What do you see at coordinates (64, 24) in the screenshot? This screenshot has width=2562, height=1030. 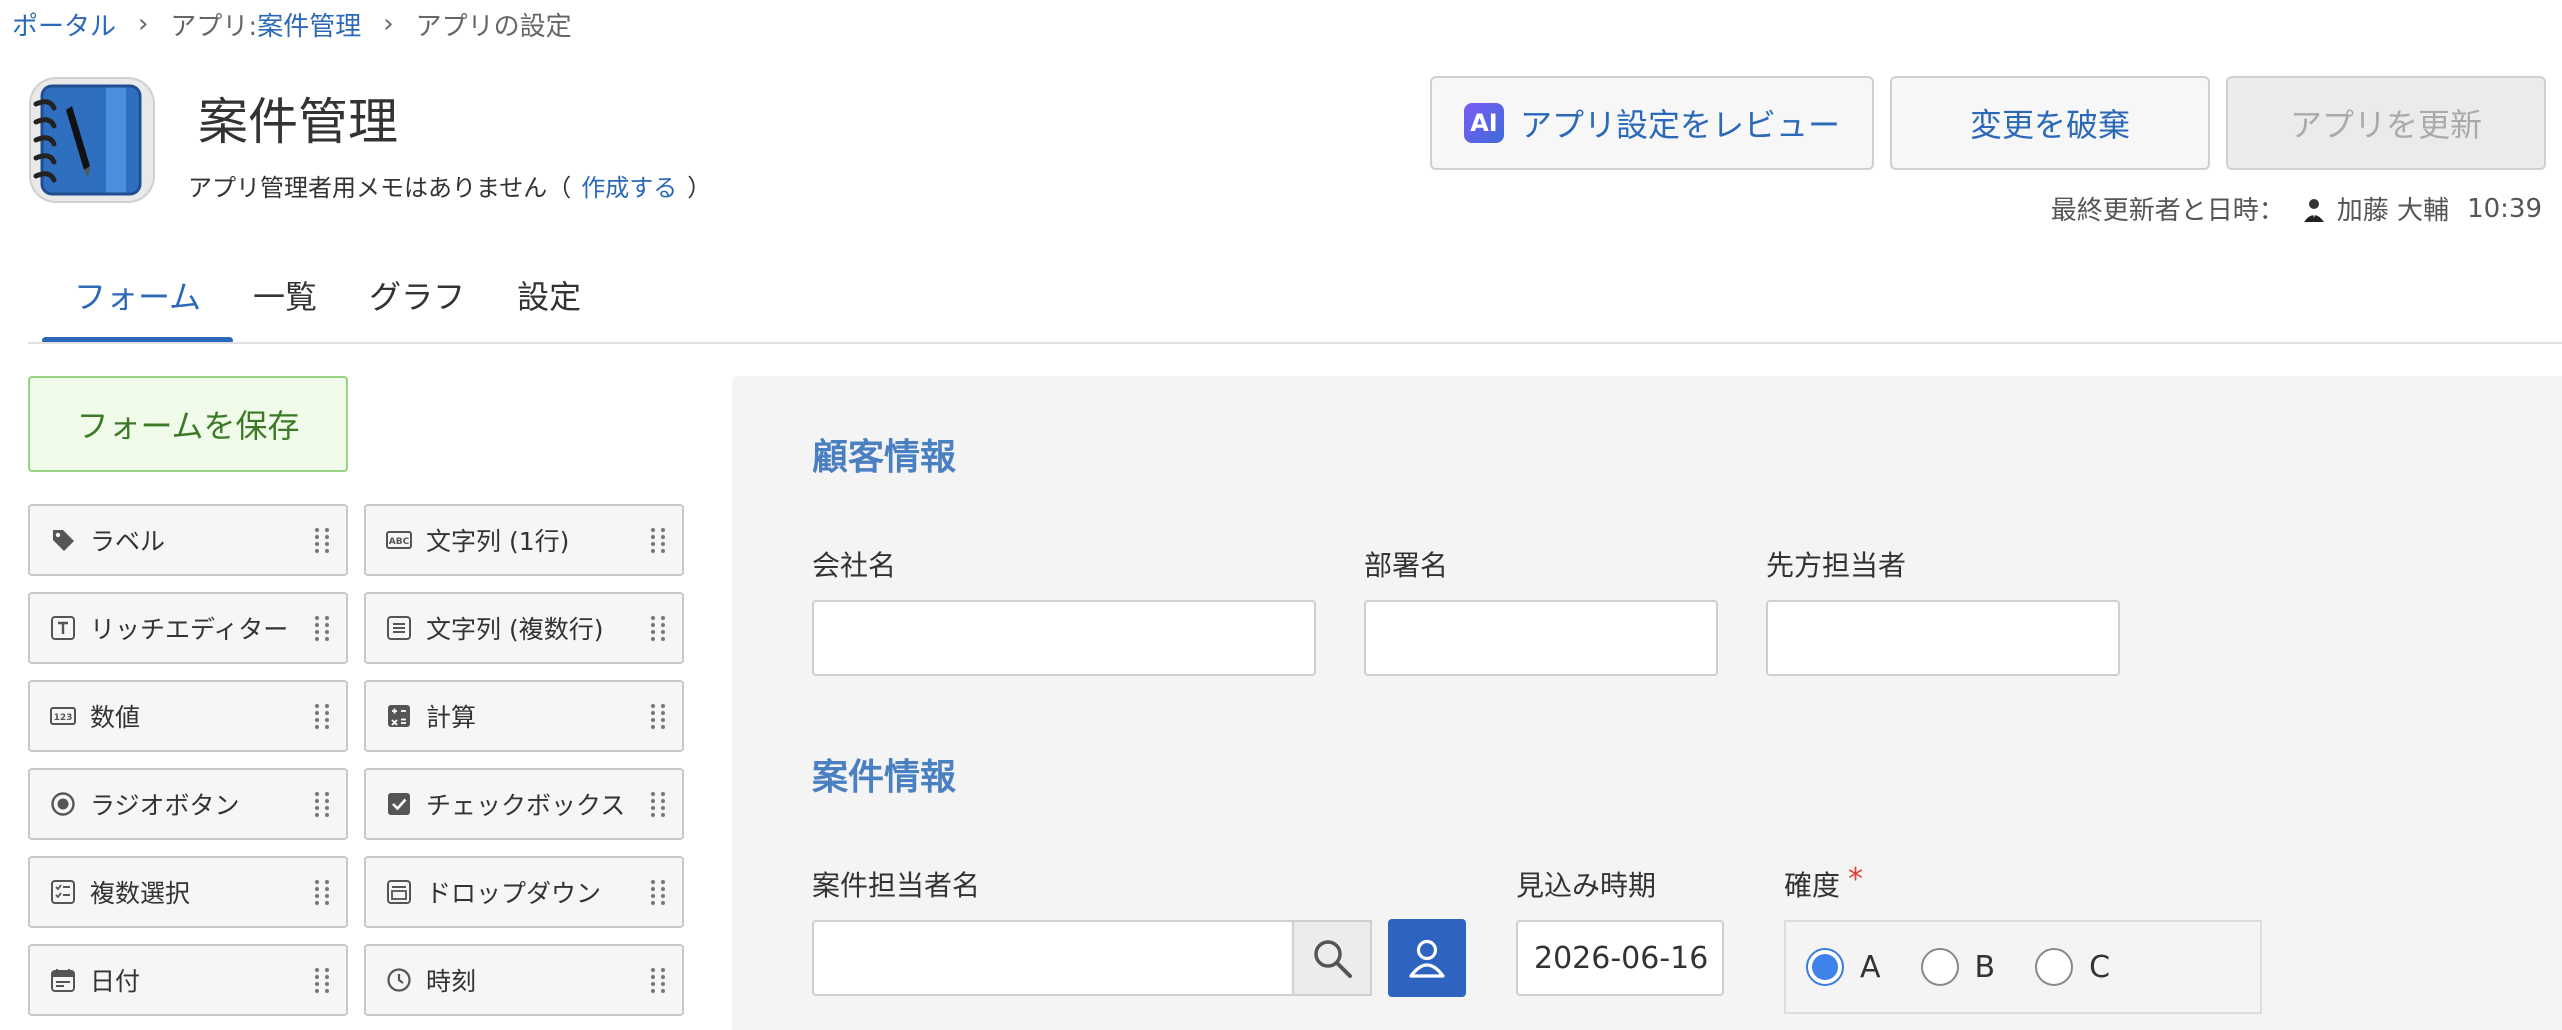 I see `breadcrumb-portal-link: ポータル` at bounding box center [64, 24].